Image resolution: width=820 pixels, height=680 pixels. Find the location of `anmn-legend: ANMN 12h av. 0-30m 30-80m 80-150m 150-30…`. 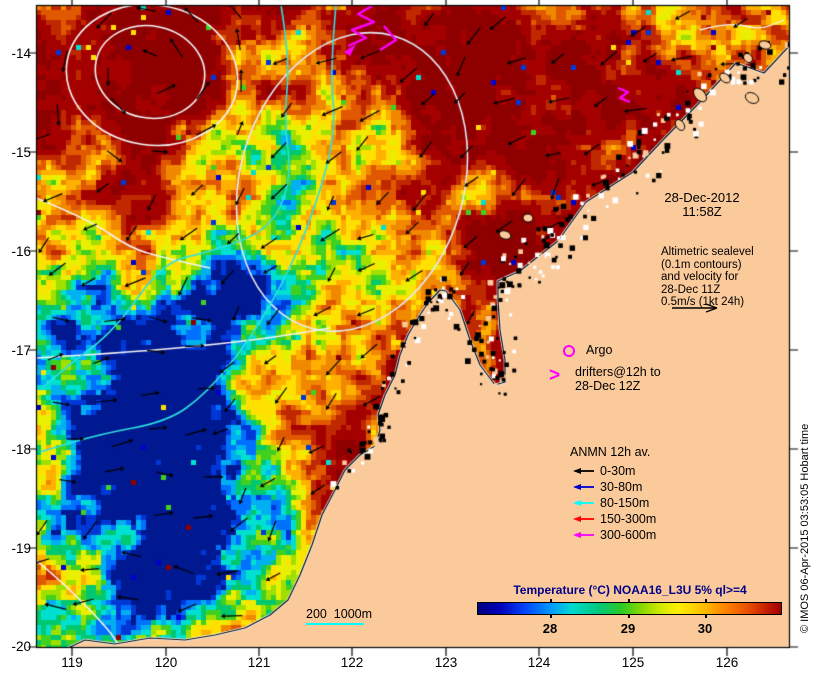

anmn-legend: ANMN 12h av. 0-30m 30-80m 80-150m 150-30… is located at coordinates (613, 494).